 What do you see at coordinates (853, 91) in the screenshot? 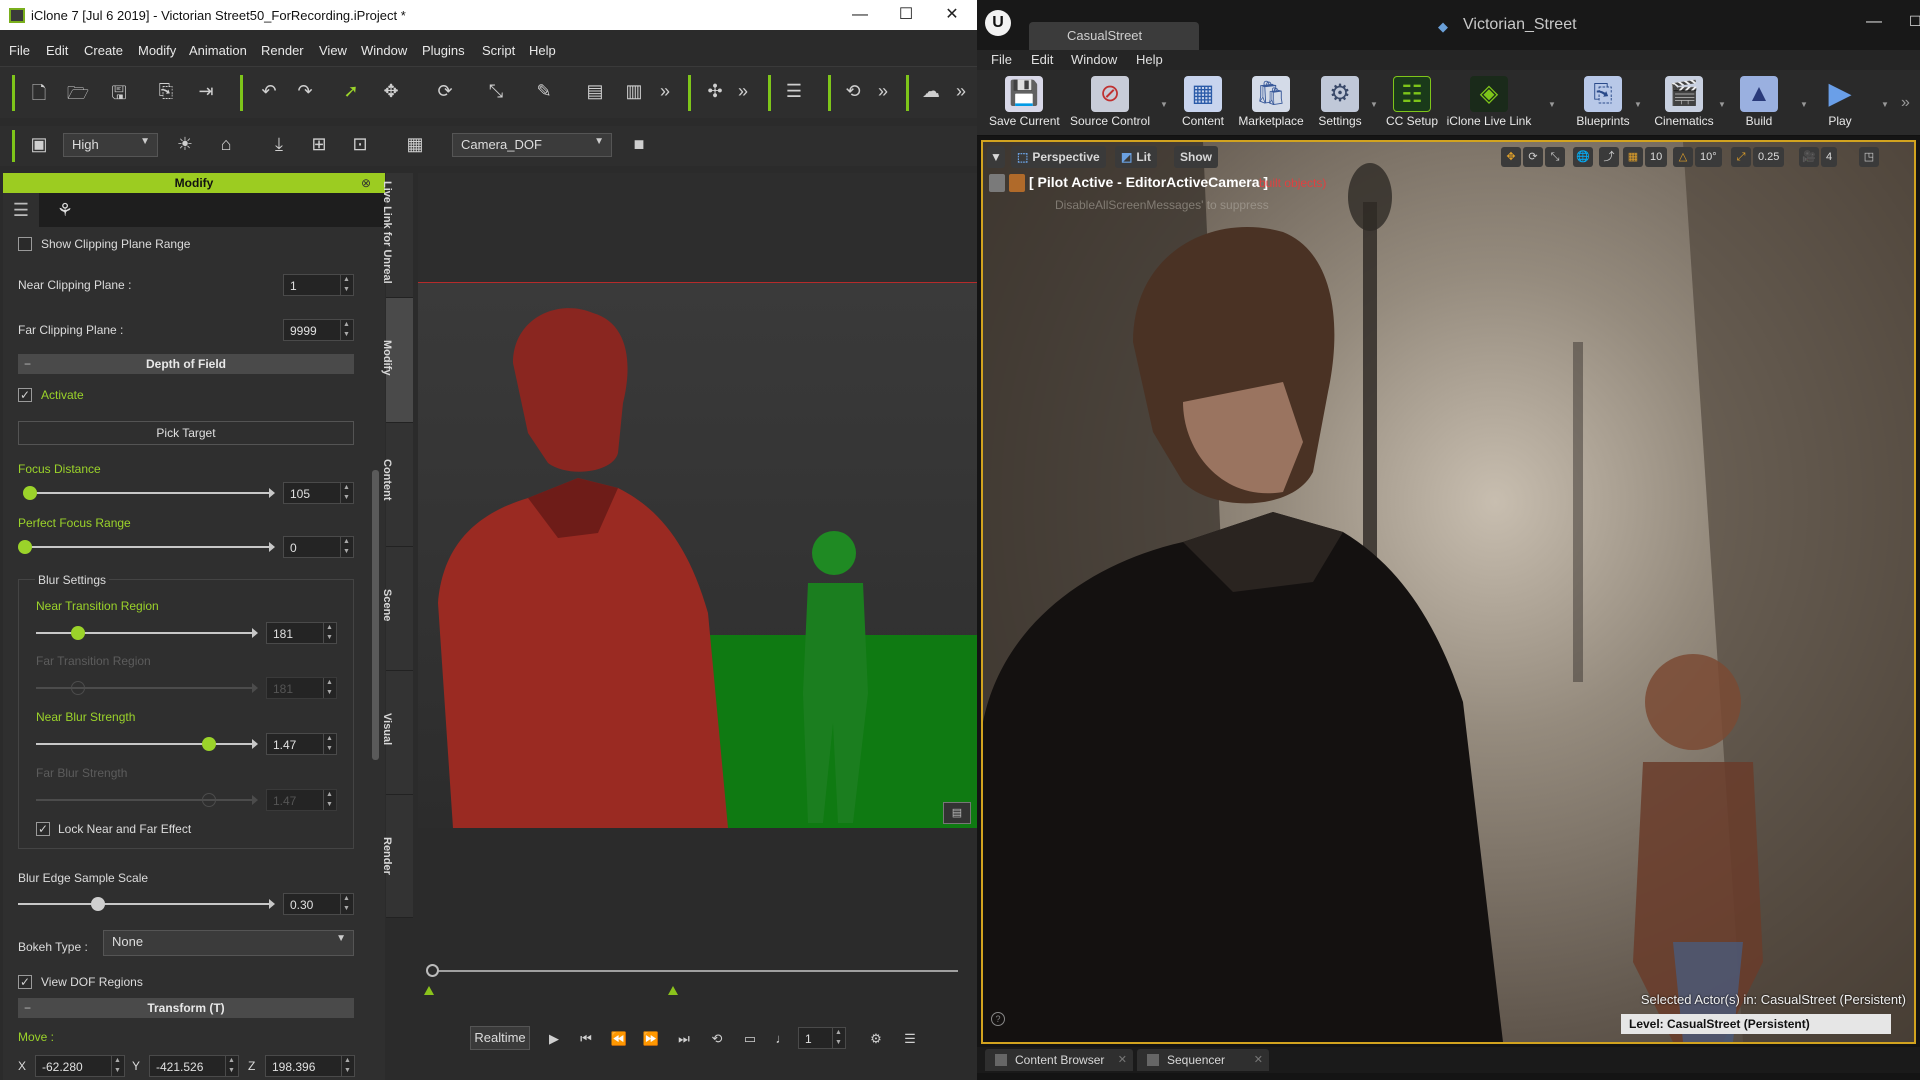
I see `bone-icon: ⟲` at bounding box center [853, 91].